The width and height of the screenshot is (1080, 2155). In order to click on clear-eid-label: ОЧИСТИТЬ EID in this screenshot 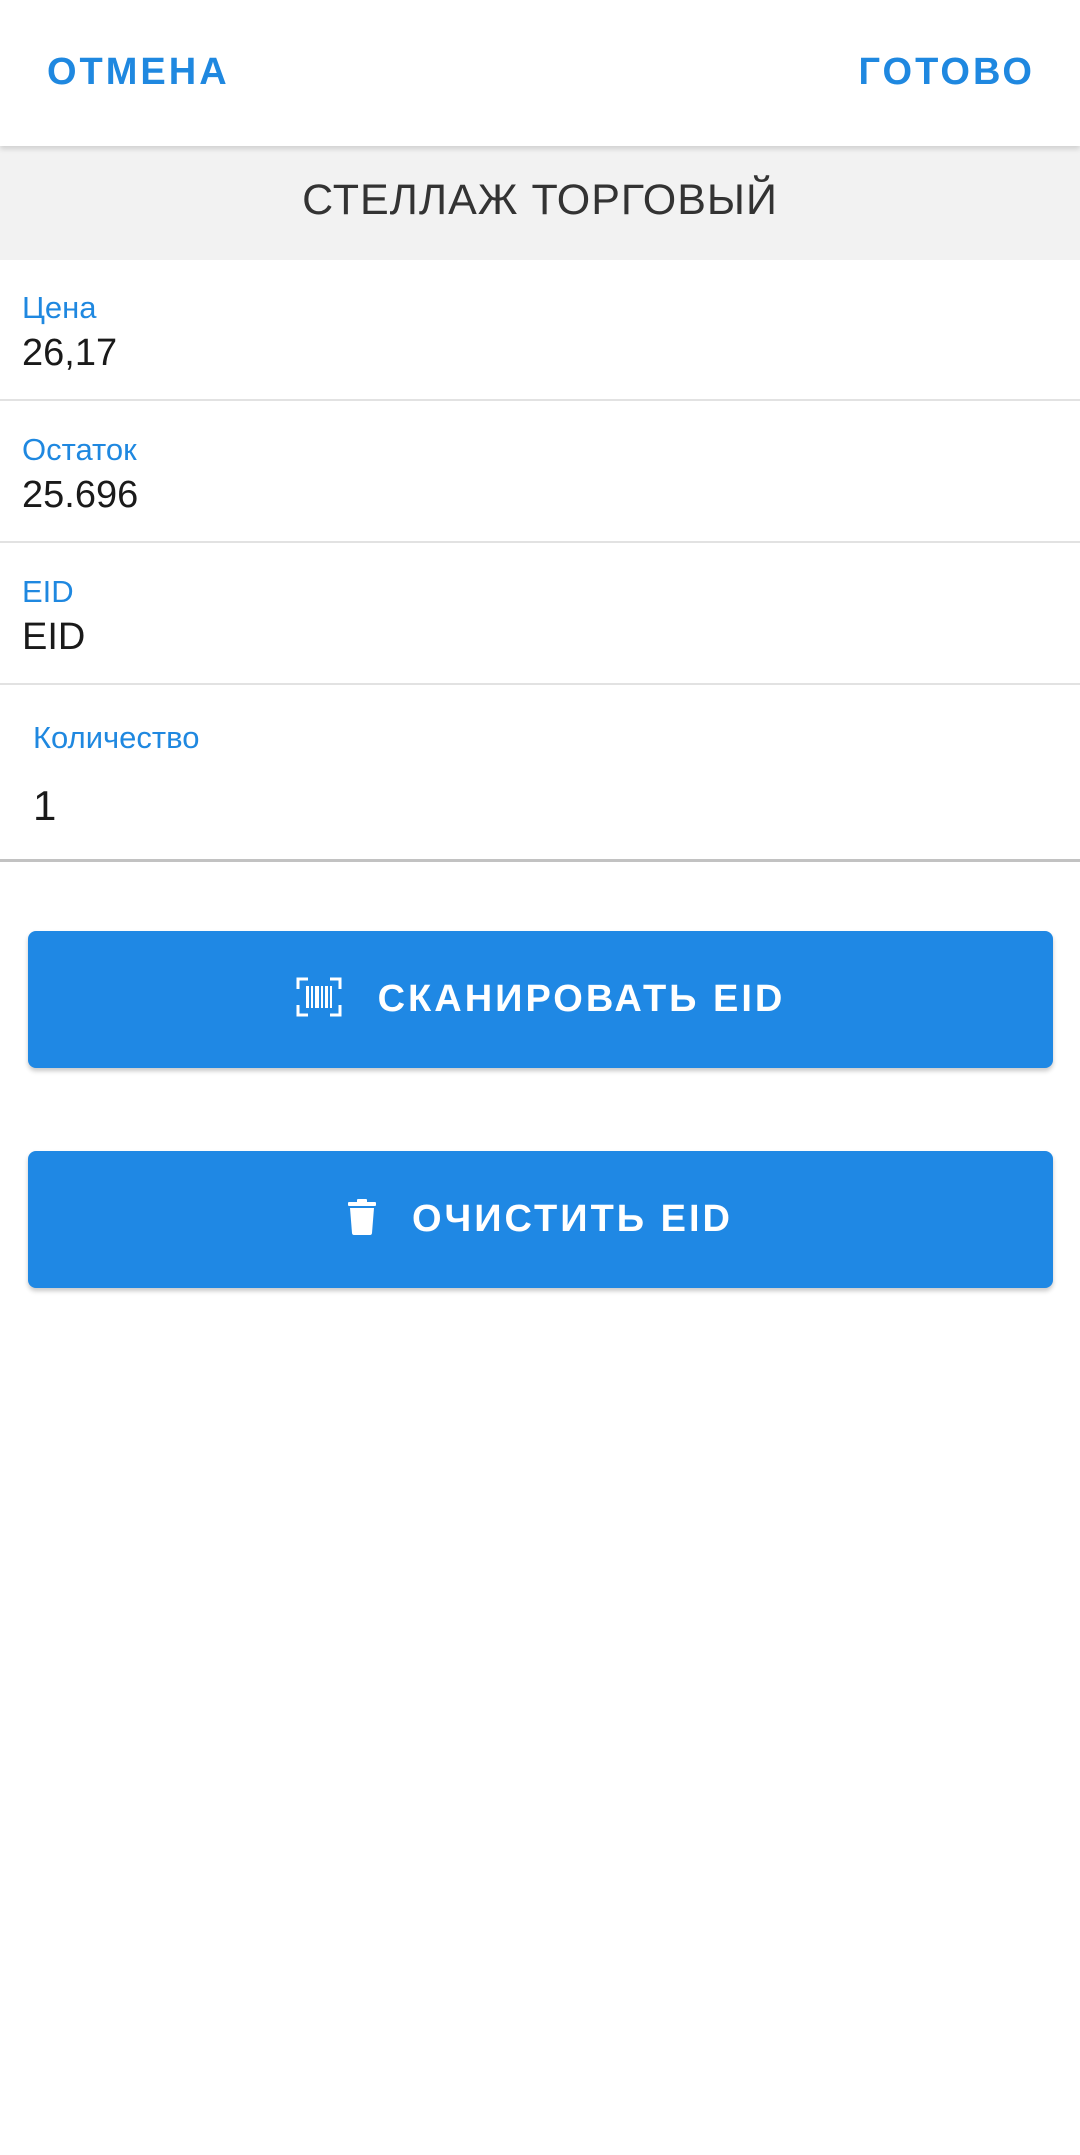, I will do `click(572, 1219)`.